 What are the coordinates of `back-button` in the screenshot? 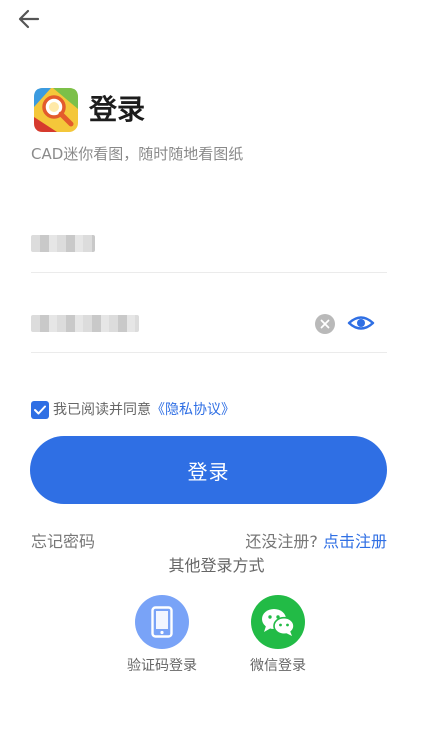 It's located at (29, 19).